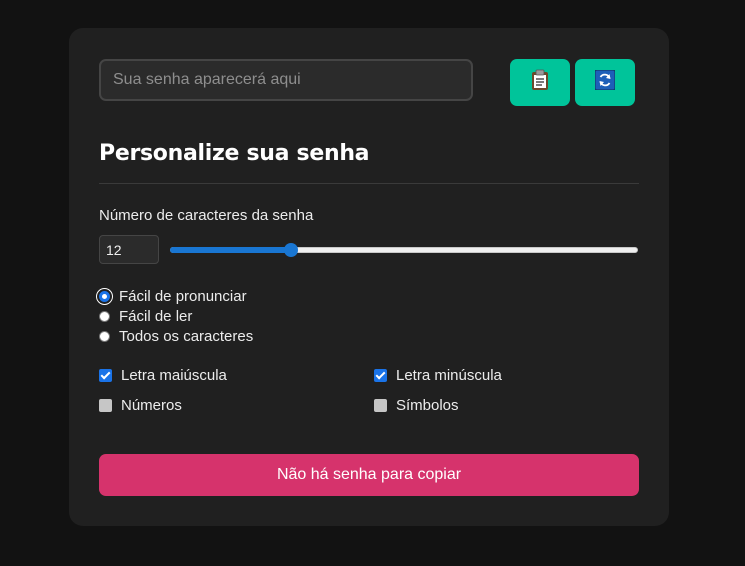 Image resolution: width=745 pixels, height=566 pixels. I want to click on option-uppercase: Letra maiúscula, so click(163, 375).